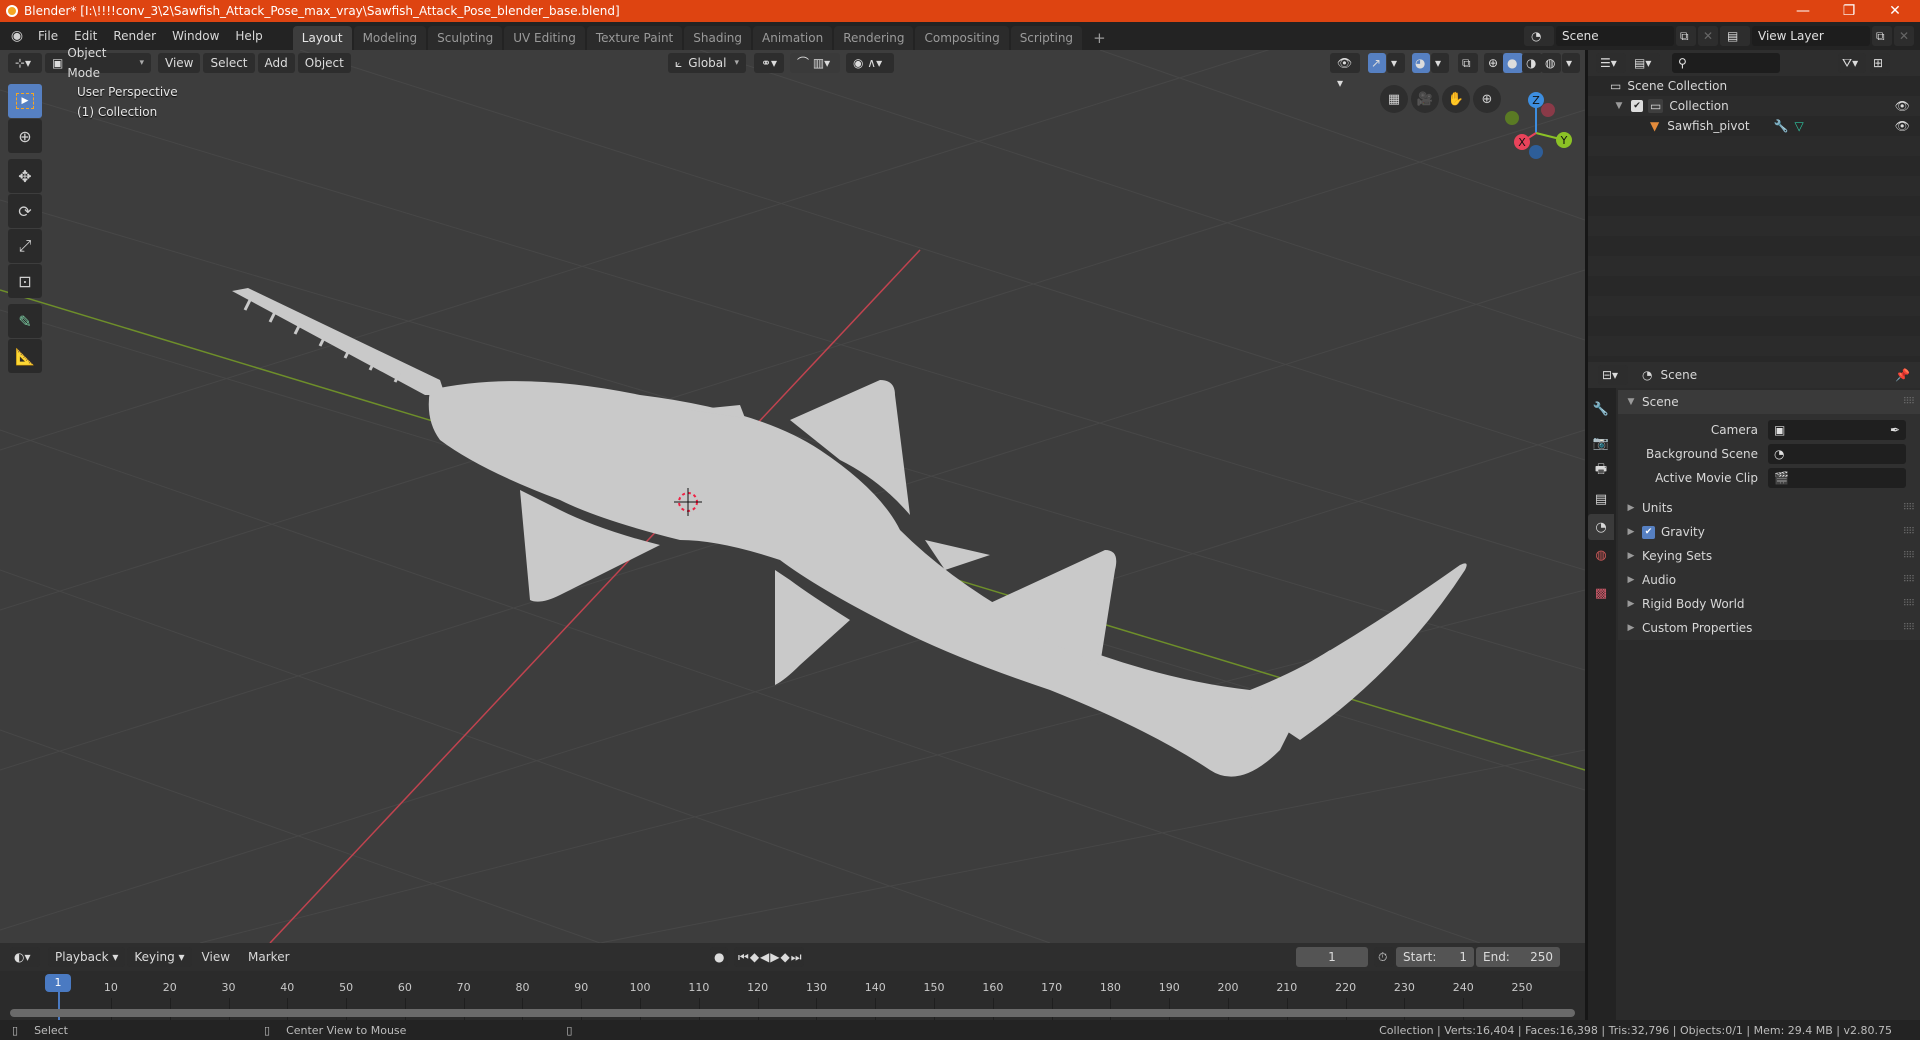 This screenshot has width=1920, height=1040. What do you see at coordinates (25, 63) in the screenshot?
I see `editor-type-button: ⊹▾` at bounding box center [25, 63].